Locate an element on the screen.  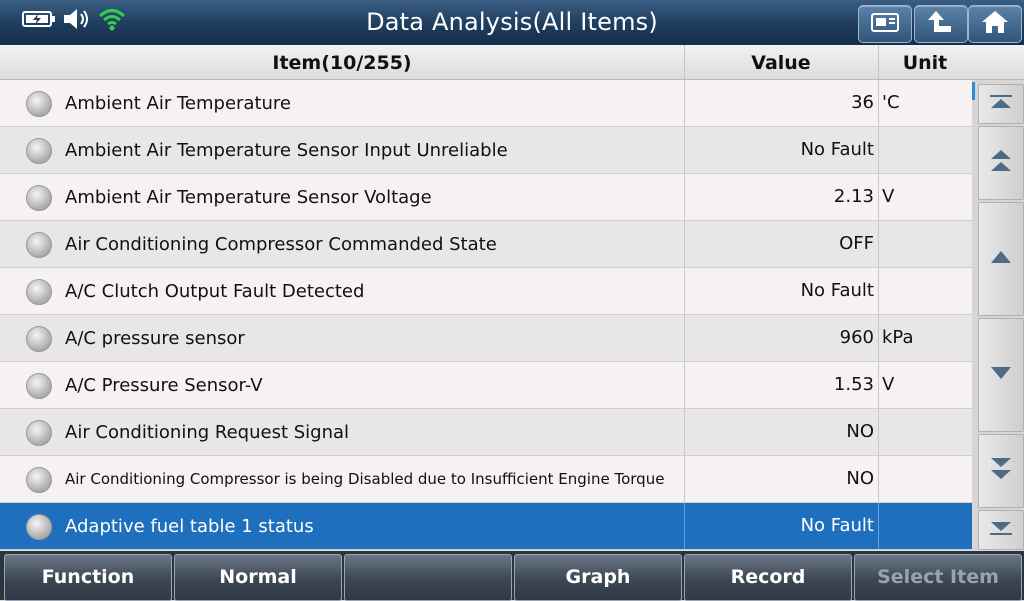
scroll-top-icon is located at coordinates (1001, 104).